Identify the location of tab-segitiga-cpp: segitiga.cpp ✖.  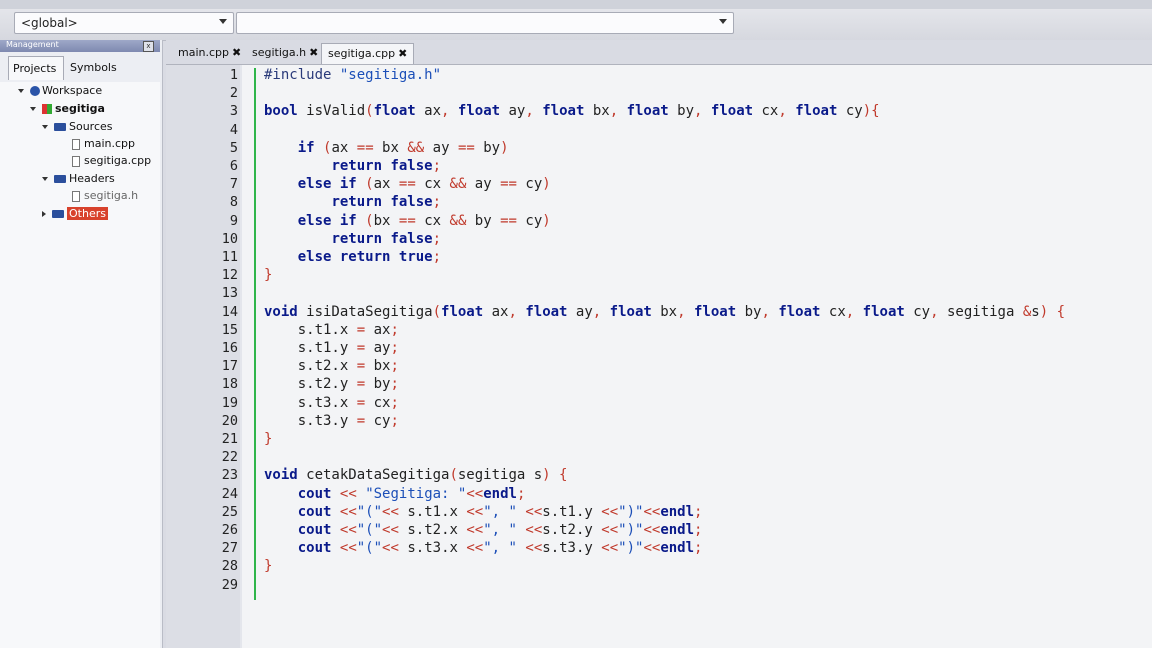
(368, 53).